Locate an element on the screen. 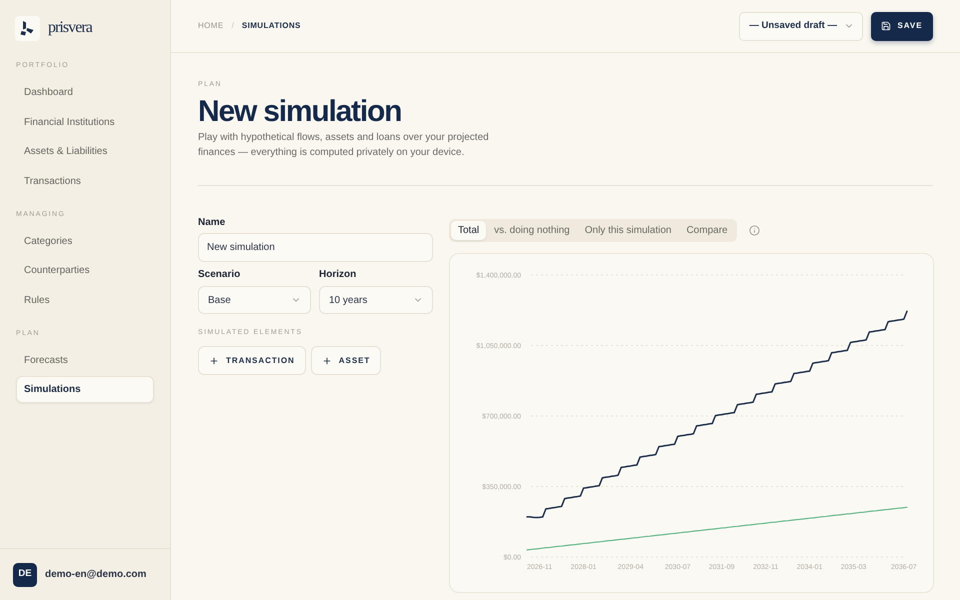 This screenshot has height=600, width=960. field-label: Name is located at coordinates (212, 223).